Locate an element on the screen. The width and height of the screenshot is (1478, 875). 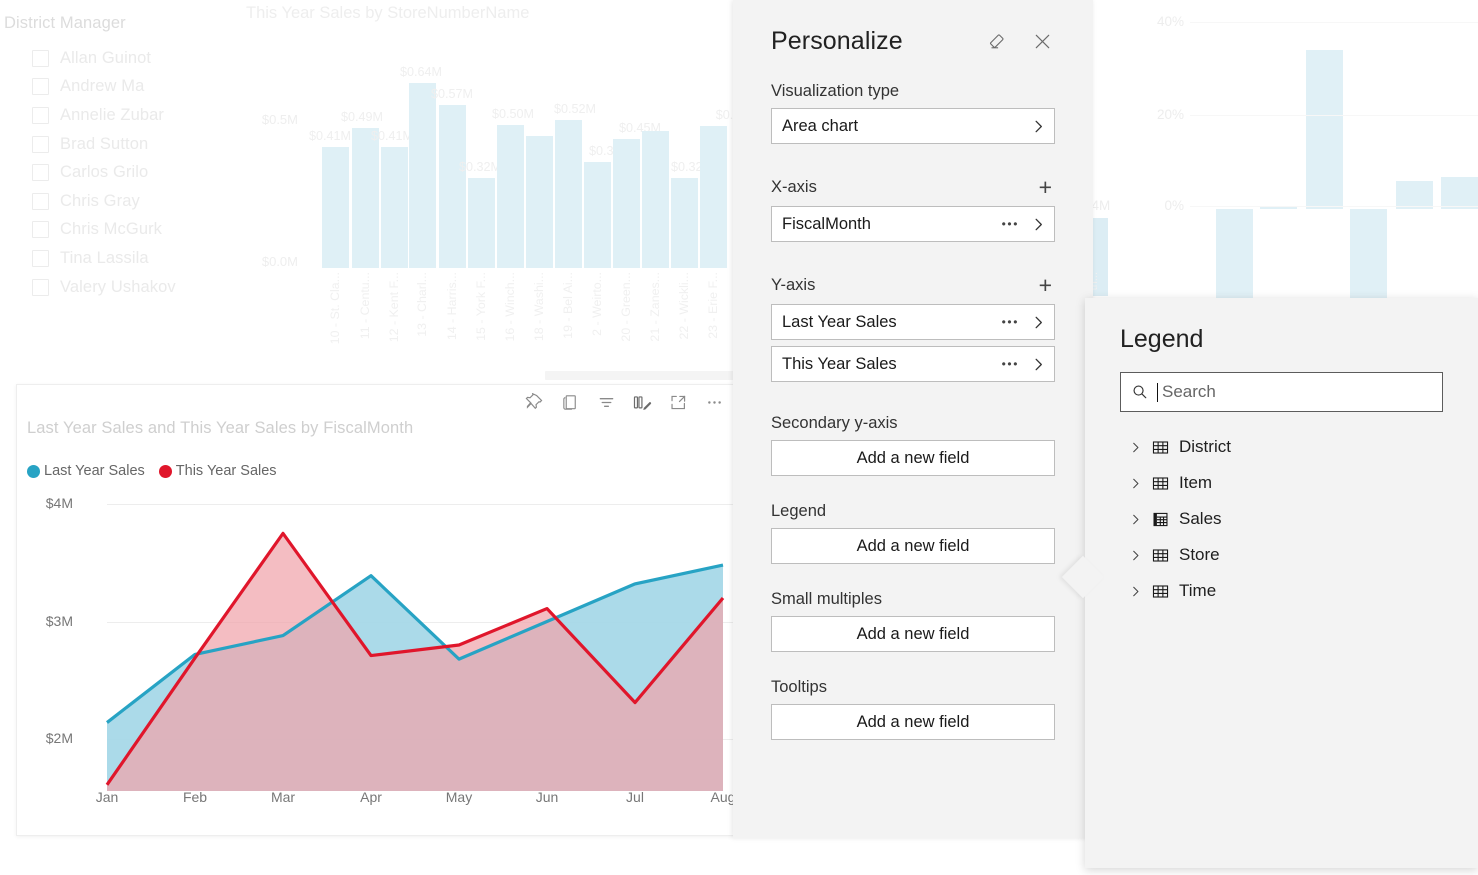
background-gridline is located at coordinates (1334, 115).